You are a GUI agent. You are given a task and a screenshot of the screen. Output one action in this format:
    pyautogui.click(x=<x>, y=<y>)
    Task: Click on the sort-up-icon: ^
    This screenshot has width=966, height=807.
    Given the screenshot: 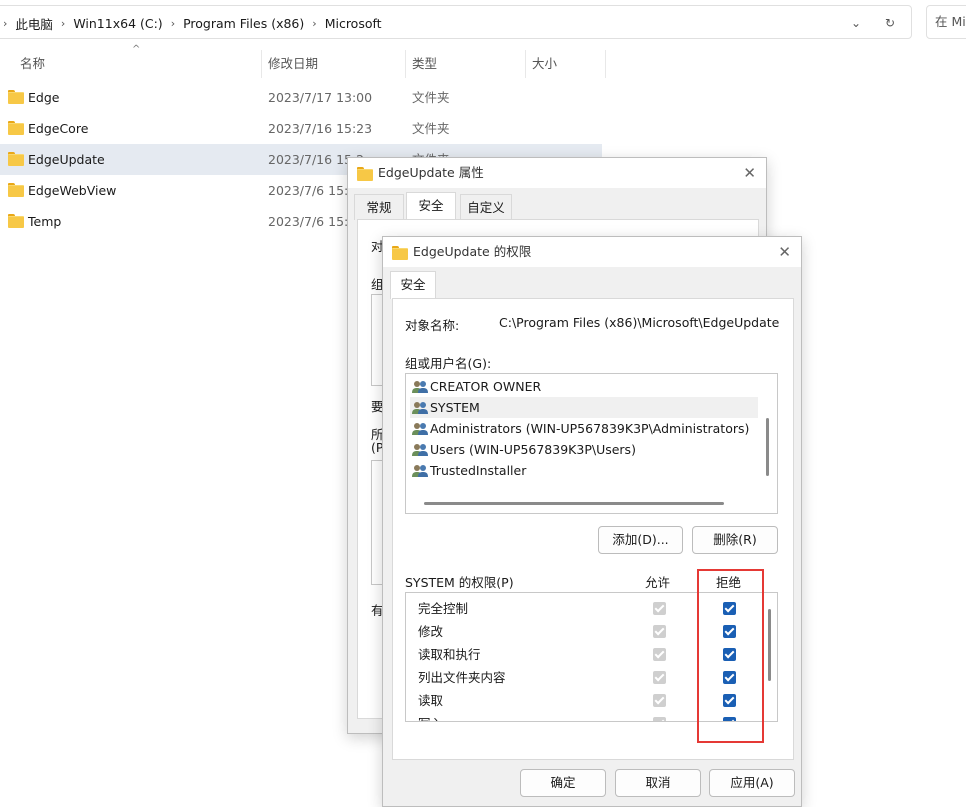 What is the action you would take?
    pyautogui.click(x=136, y=49)
    